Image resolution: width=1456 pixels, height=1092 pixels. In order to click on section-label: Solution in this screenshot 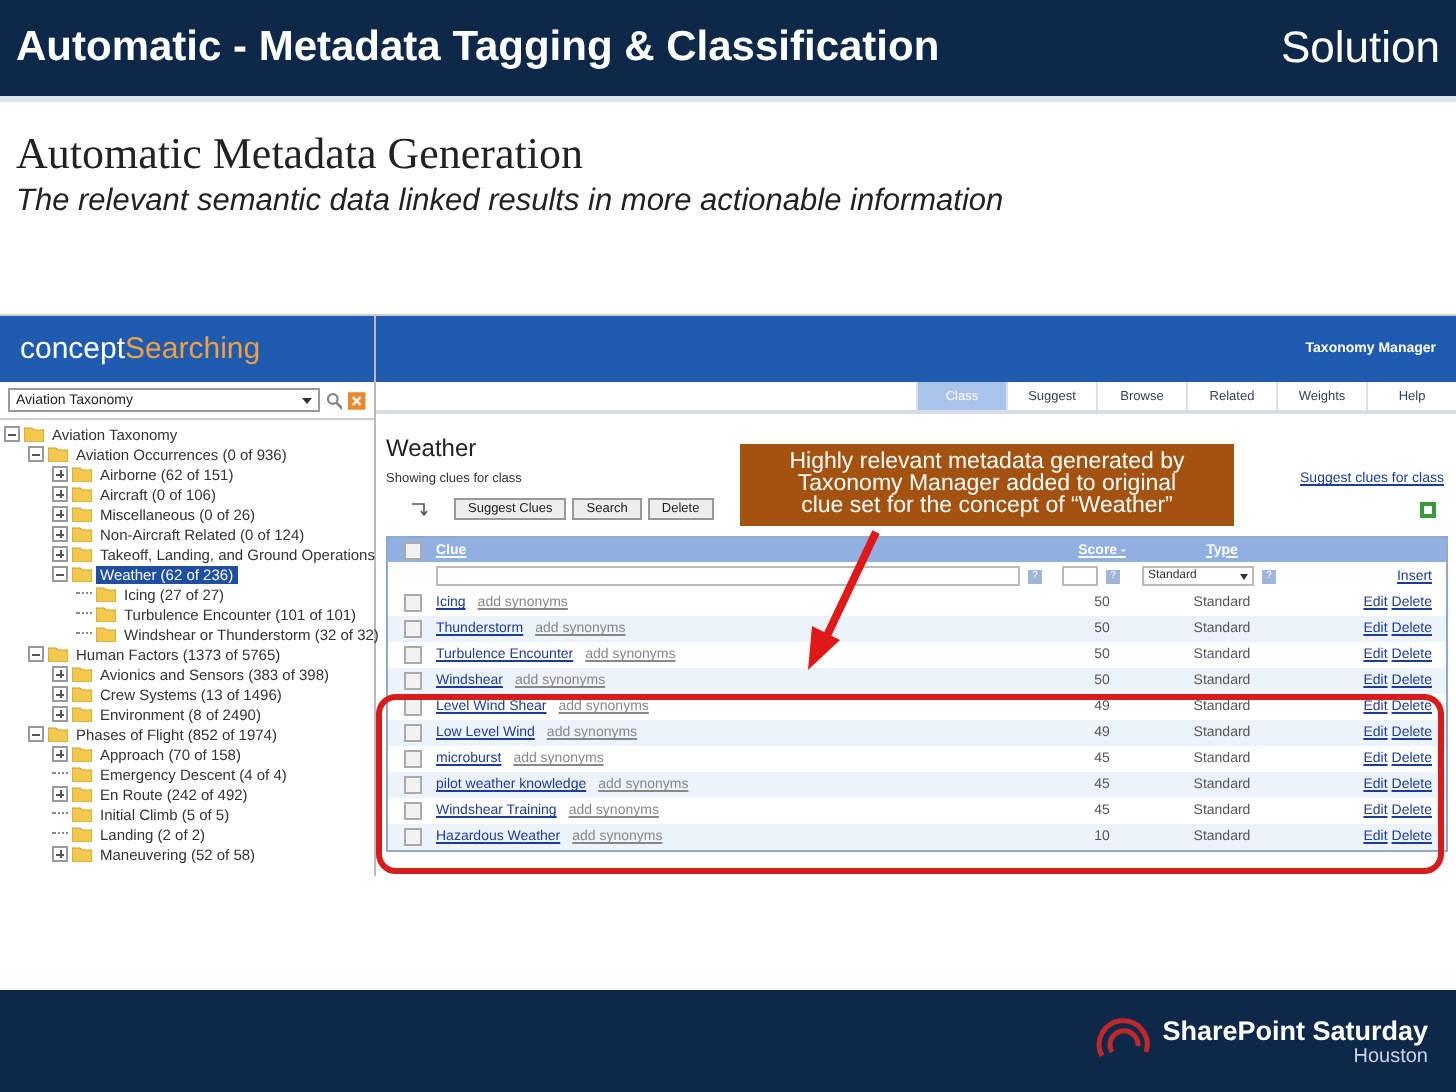, I will do `click(1360, 48)`.